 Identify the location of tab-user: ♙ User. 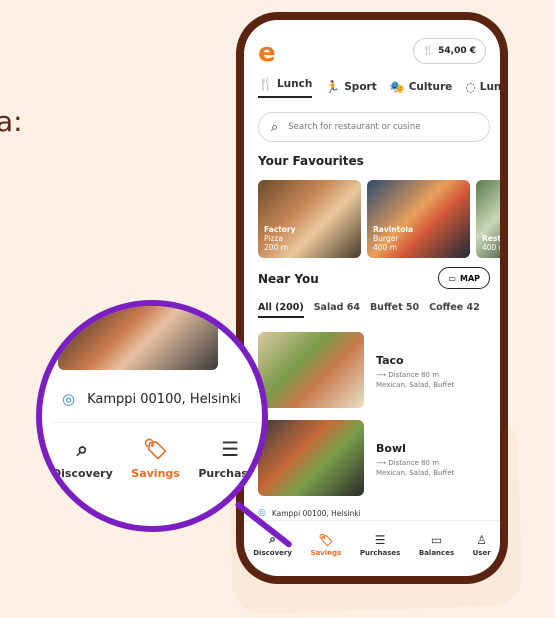
(482, 545).